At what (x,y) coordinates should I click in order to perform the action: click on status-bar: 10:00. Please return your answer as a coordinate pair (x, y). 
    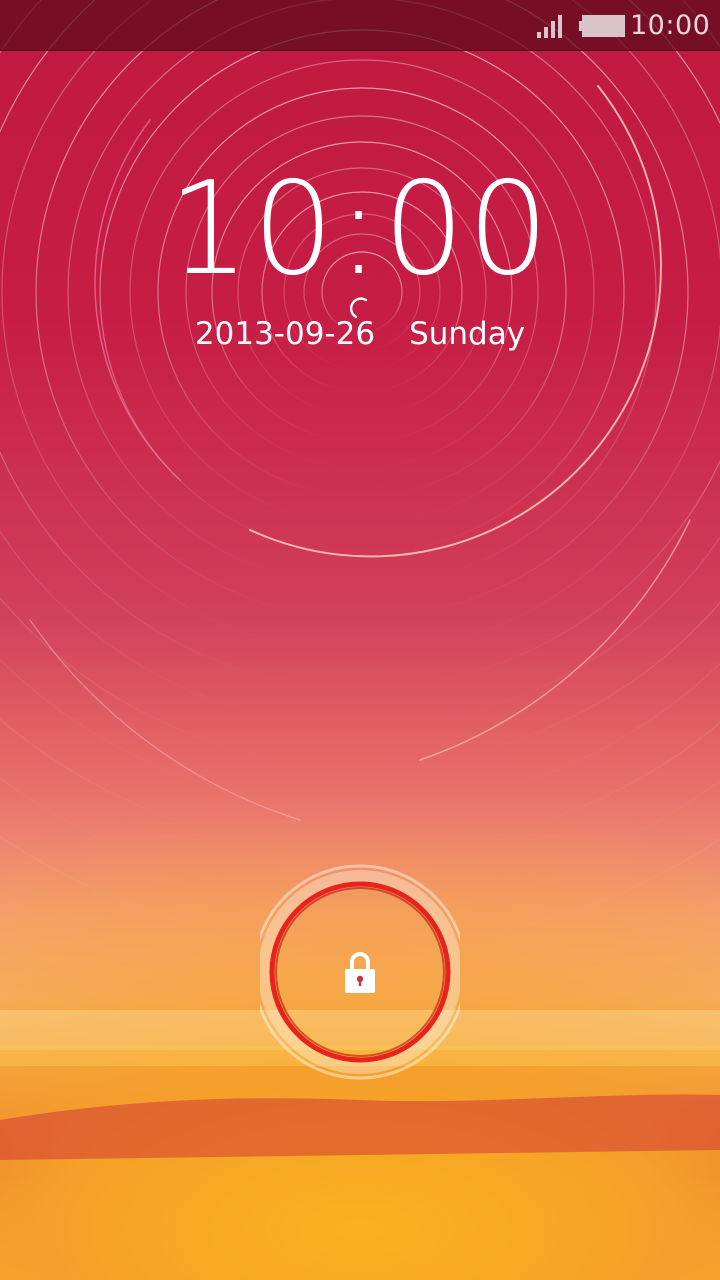
    Looking at the image, I should click on (360, 25).